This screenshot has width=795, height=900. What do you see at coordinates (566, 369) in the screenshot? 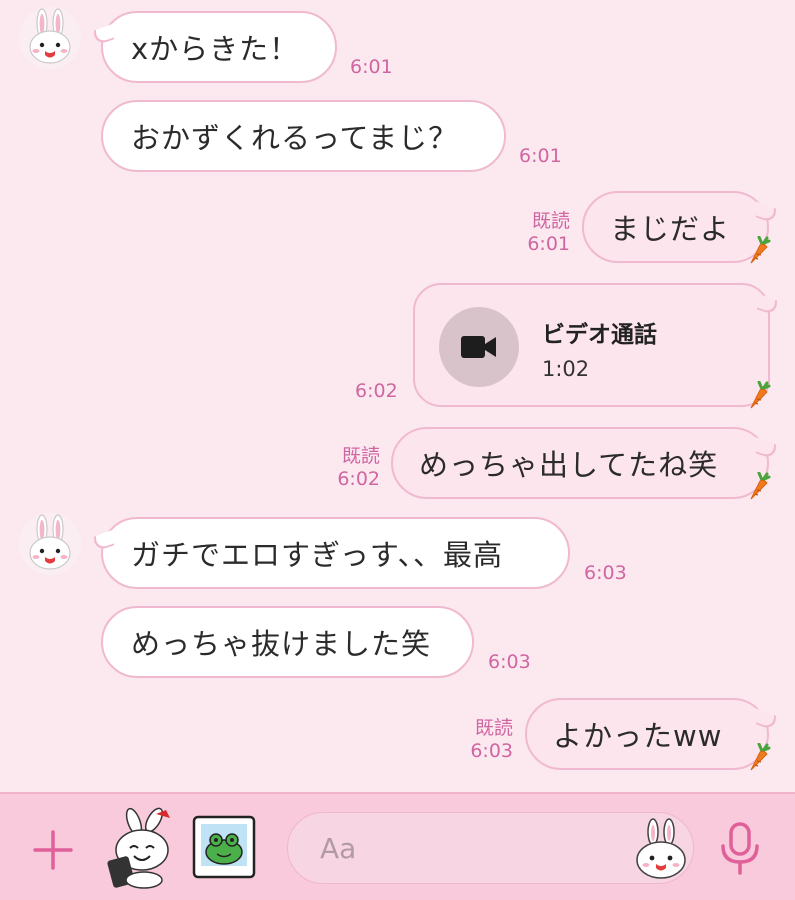
I see `call-duration: 1:02` at bounding box center [566, 369].